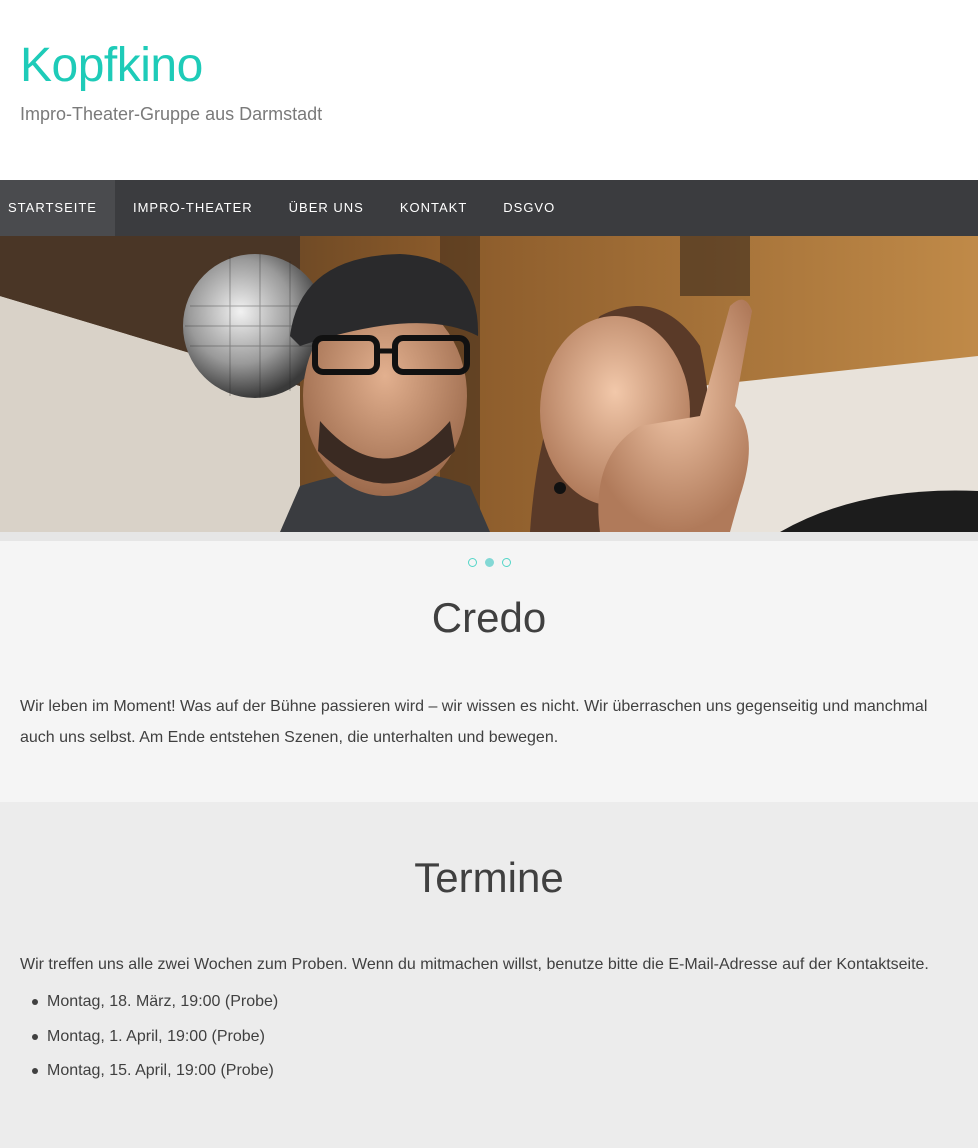 This screenshot has width=978, height=1148. I want to click on site-description: Impro-Theater-Gruppe aus Darmstadt, so click(171, 114).